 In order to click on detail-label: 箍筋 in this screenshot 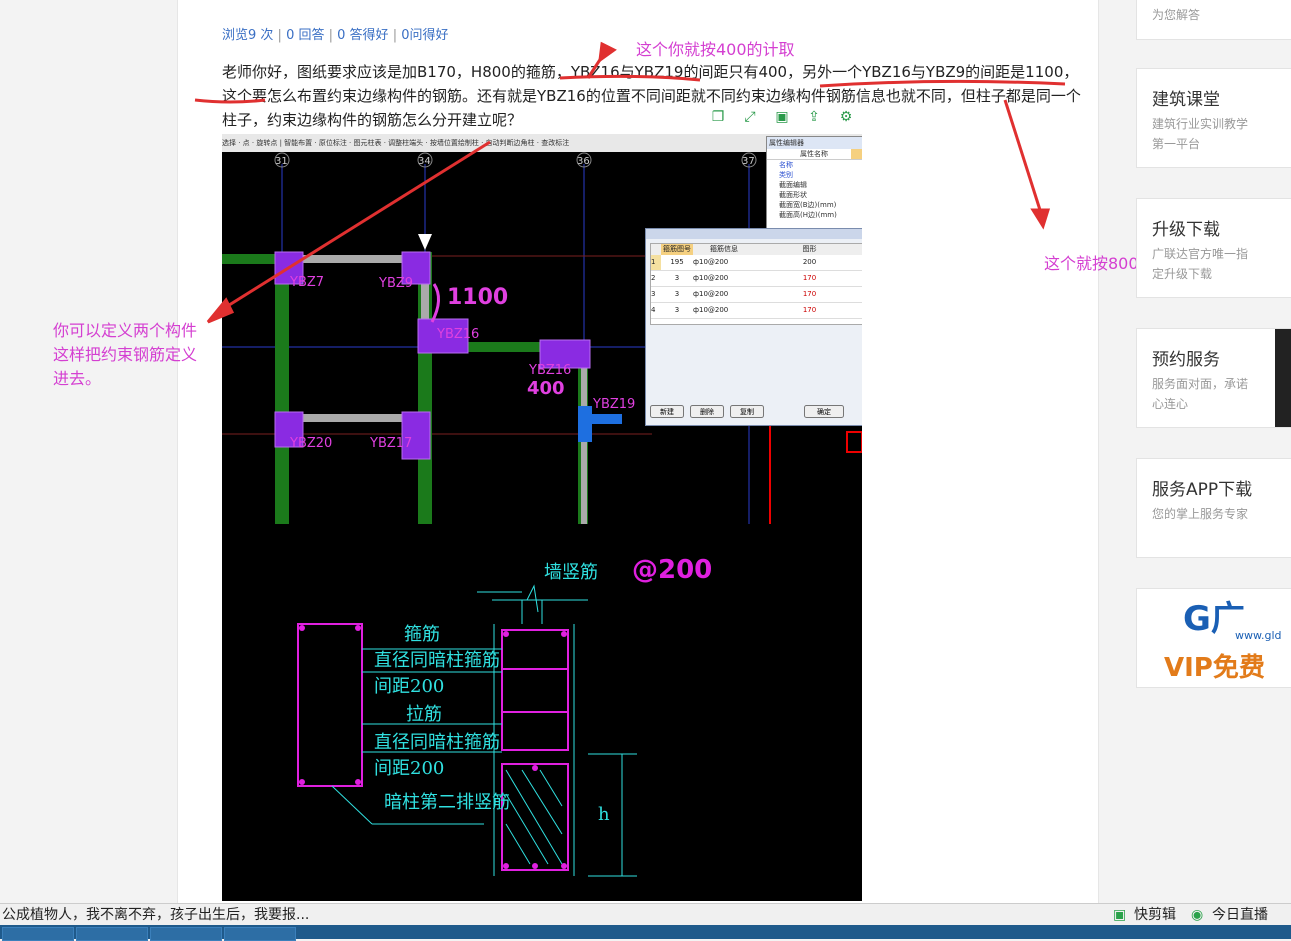, I will do `click(422, 634)`.